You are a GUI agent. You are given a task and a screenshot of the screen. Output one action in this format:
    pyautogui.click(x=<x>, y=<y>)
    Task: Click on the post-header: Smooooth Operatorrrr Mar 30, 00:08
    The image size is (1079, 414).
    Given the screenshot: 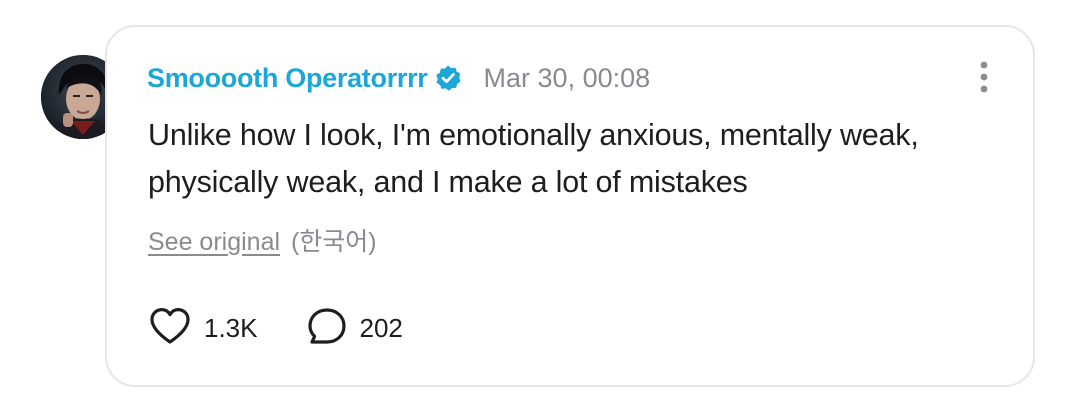 What is the action you would take?
    pyautogui.click(x=398, y=78)
    